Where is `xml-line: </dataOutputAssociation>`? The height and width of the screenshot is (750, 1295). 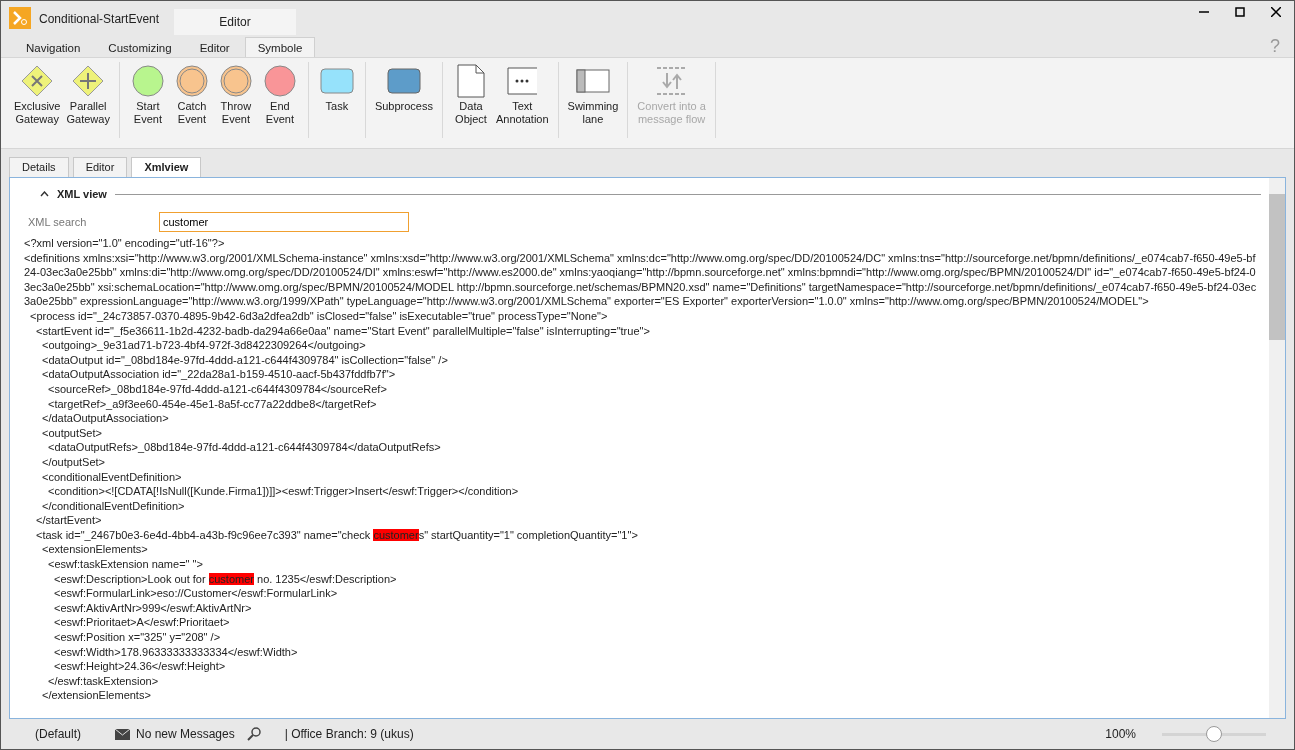
xml-line: </dataOutputAssociation> is located at coordinates (105, 418).